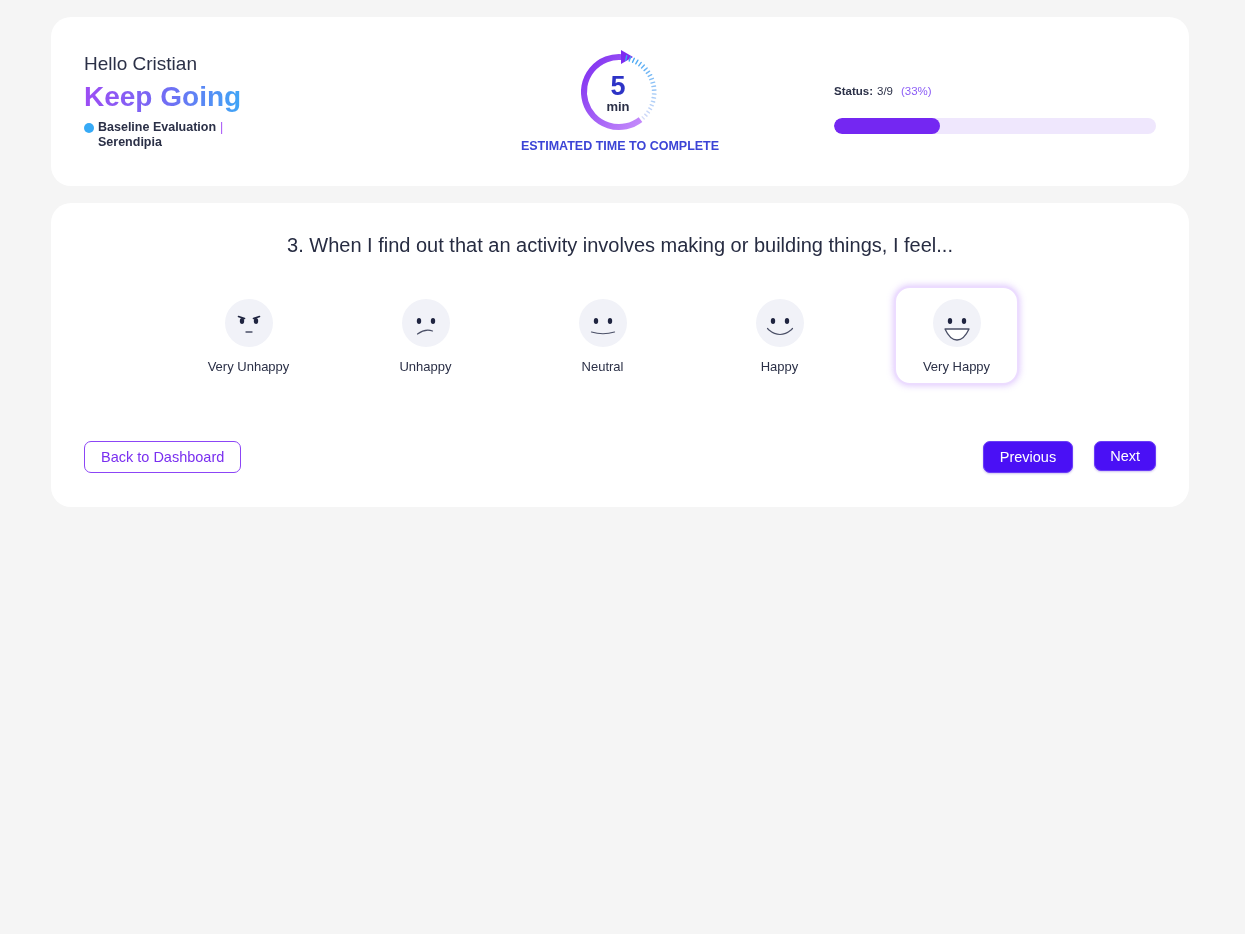 The height and width of the screenshot is (934, 1245). I want to click on angry-face-icon, so click(248, 323).